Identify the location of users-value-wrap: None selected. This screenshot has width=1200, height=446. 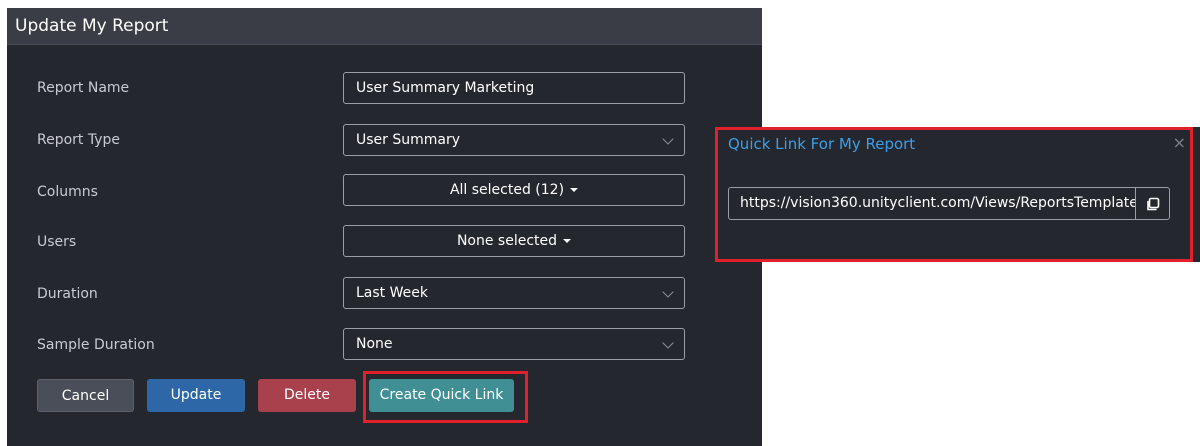
(514, 241).